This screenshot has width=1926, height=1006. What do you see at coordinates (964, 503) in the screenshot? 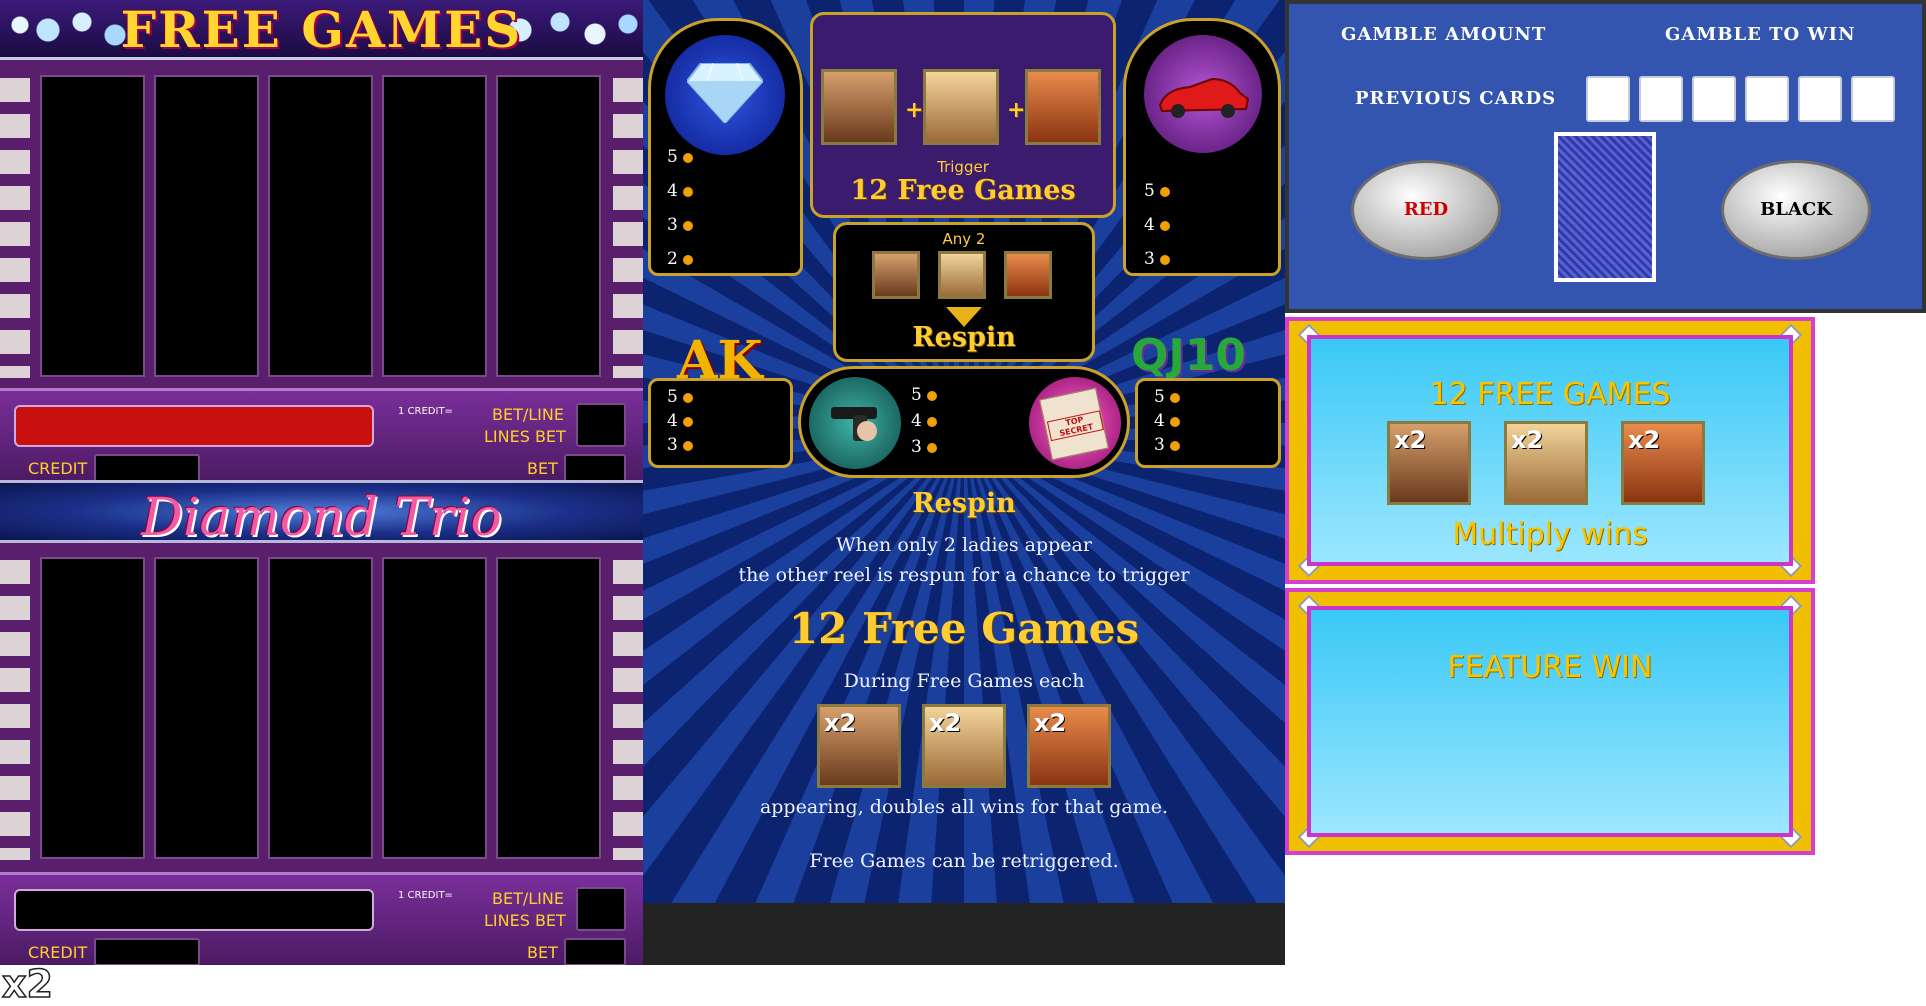
I see `respin-heading: Respin` at bounding box center [964, 503].